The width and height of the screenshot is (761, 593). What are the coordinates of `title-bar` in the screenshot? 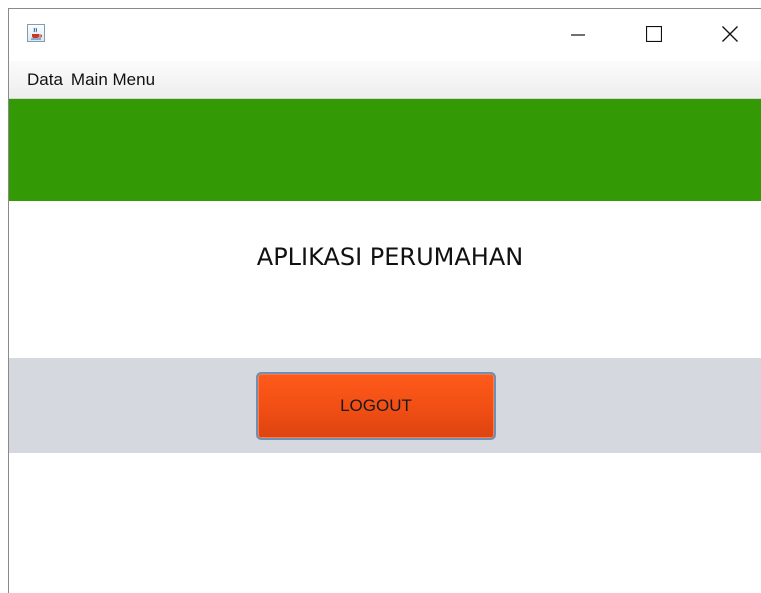 It's located at (385, 35).